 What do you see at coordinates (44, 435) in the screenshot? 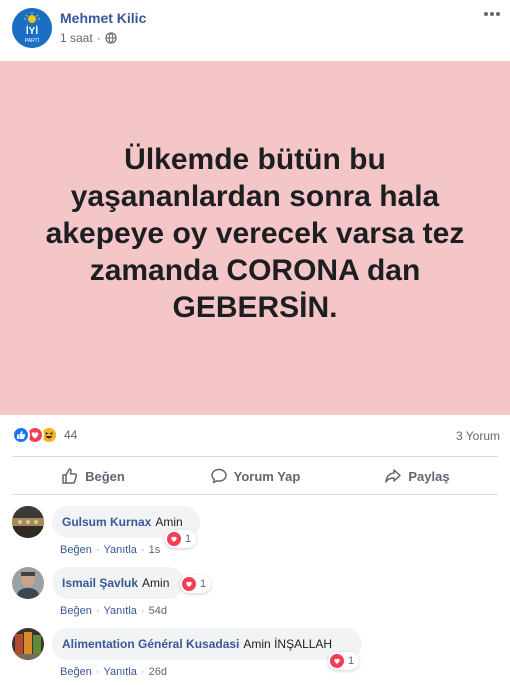
I see `reactions-summary: 44` at bounding box center [44, 435].